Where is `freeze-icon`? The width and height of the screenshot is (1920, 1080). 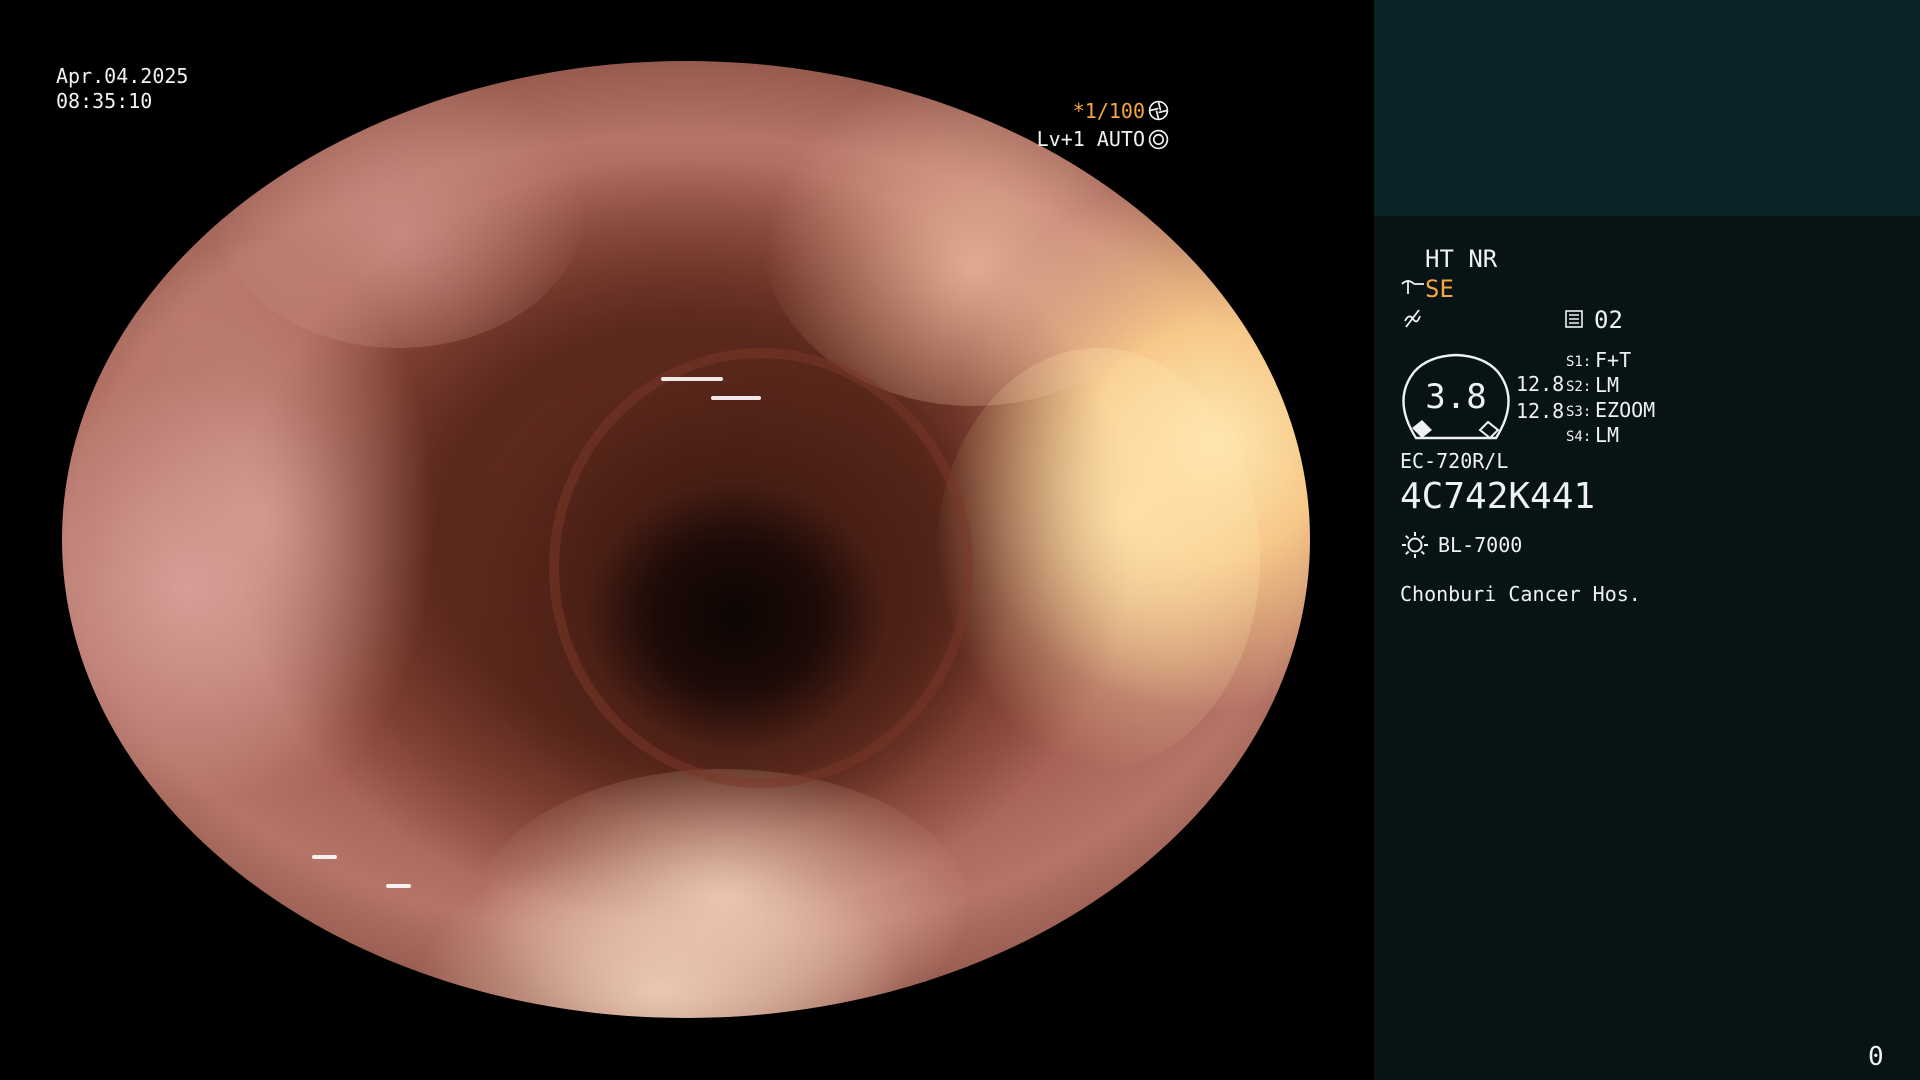
freeze-icon is located at coordinates (1412, 318).